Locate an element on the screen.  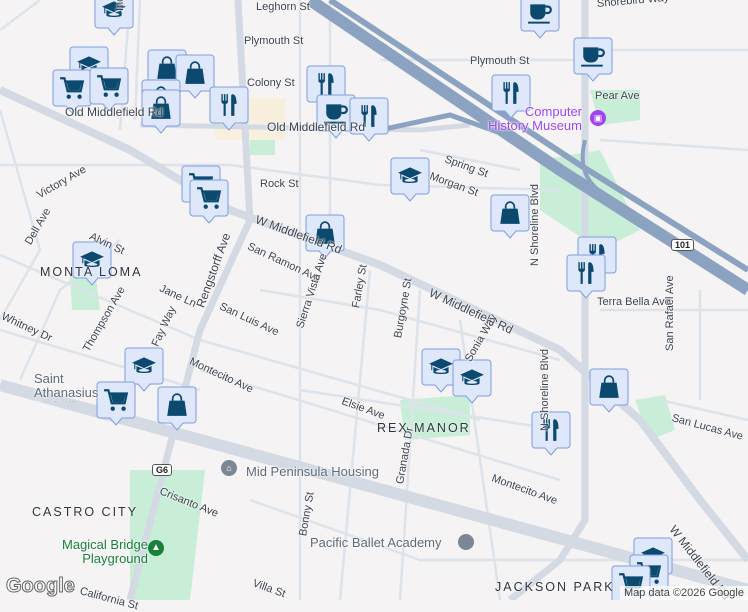
poi-computer-history-museum: Computer History Museum is located at coordinates (532, 119).